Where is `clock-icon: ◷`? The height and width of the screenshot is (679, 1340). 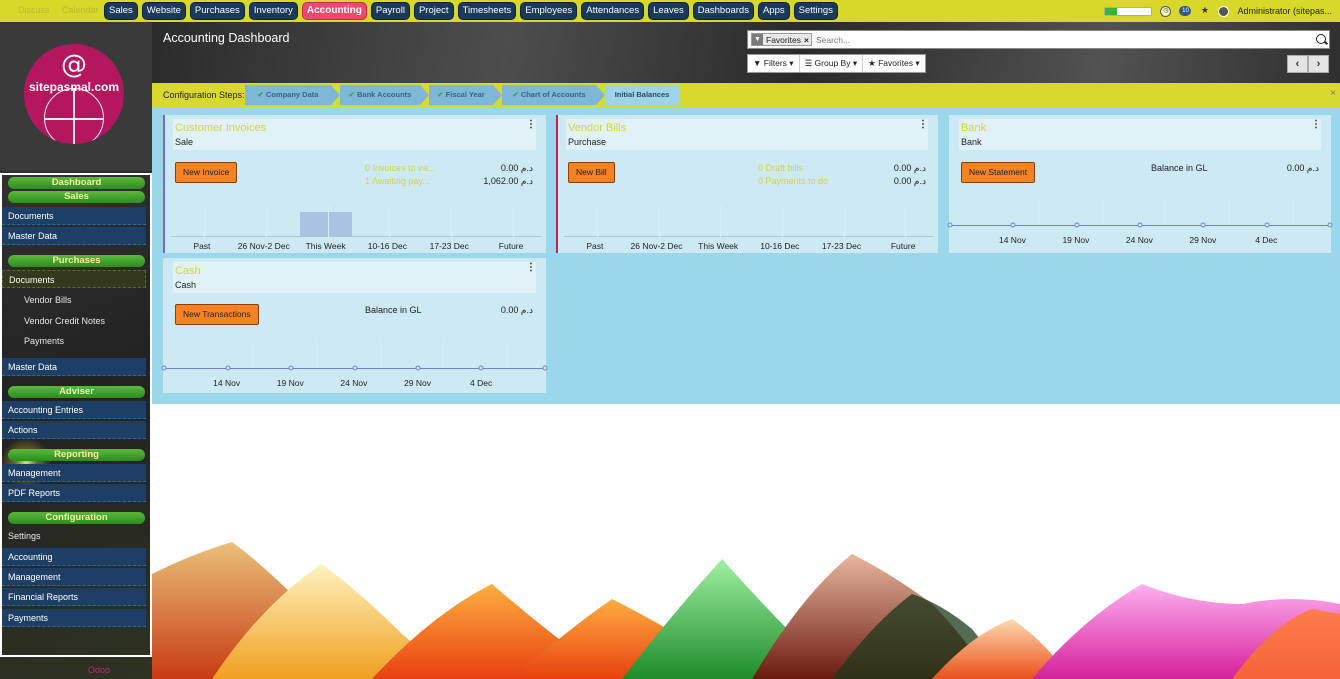
clock-icon: ◷ is located at coordinates (1166, 11).